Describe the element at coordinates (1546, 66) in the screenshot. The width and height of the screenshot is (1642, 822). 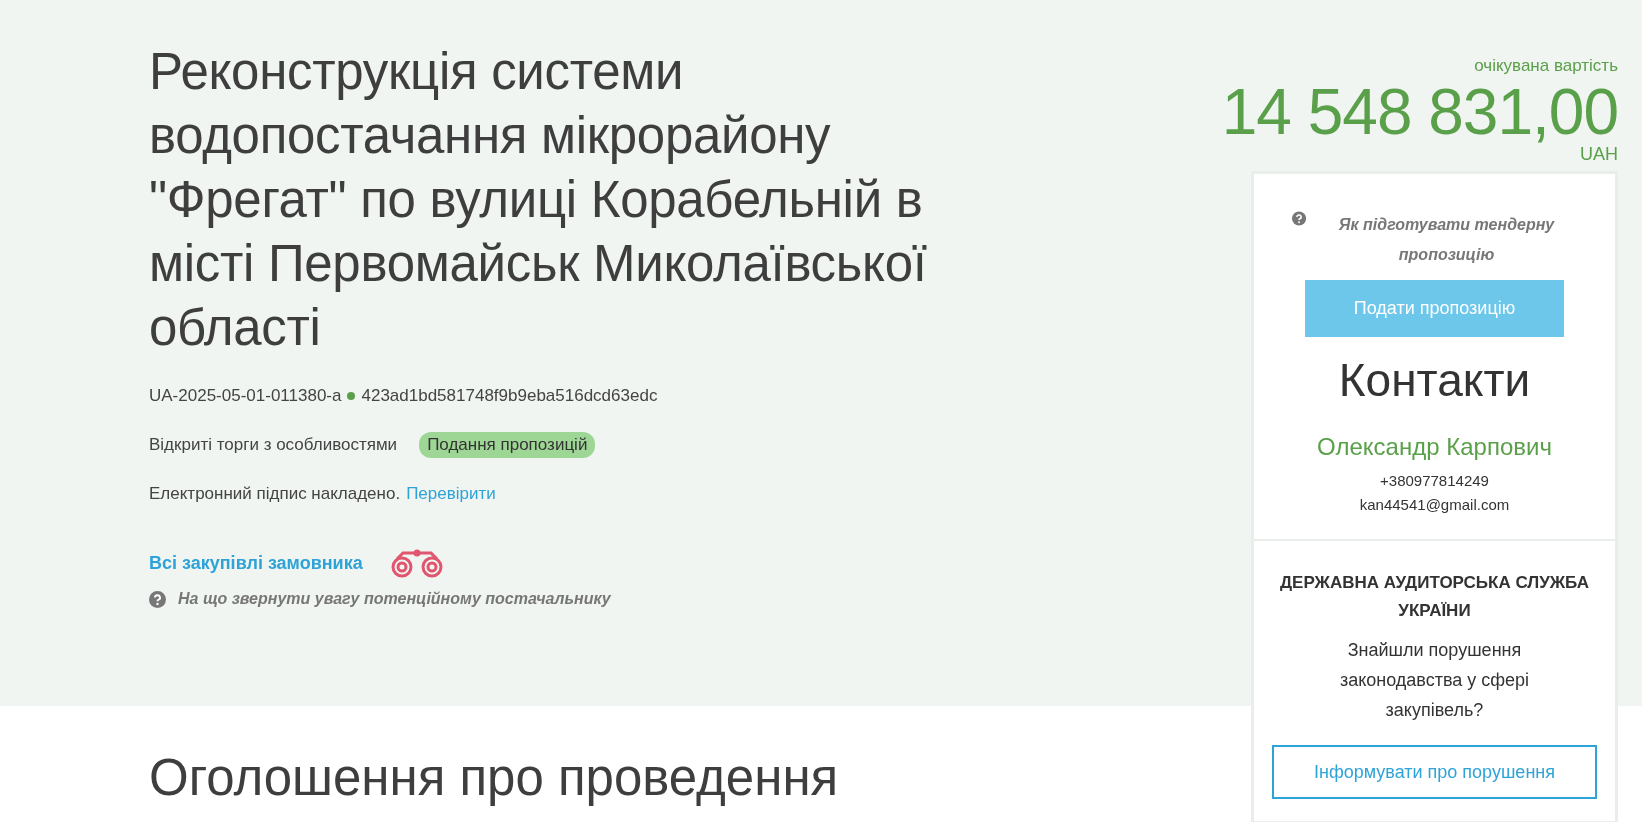
I see `price-label: очікувана вартість` at that location.